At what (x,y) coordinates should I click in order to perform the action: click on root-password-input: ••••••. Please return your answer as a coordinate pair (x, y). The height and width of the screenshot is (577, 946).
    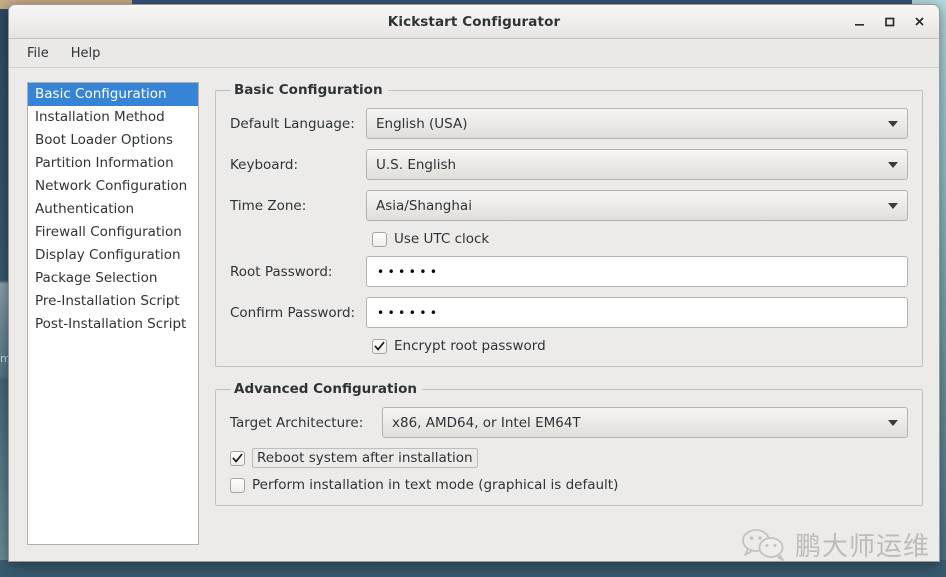
    Looking at the image, I should click on (637, 271).